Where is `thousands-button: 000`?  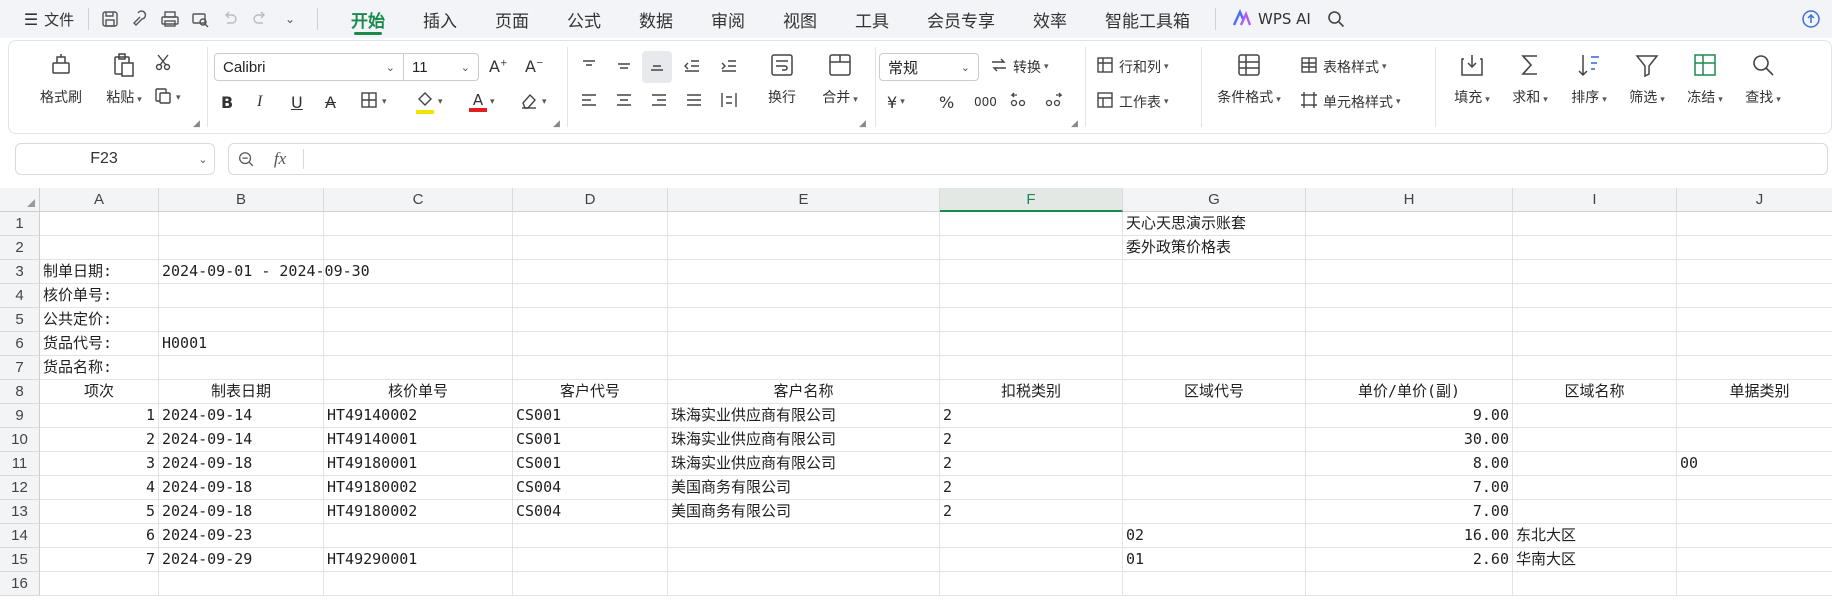
thousands-button: 000 is located at coordinates (985, 102).